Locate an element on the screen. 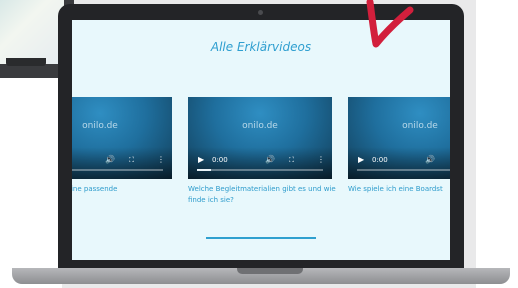 The image size is (518, 288). laptop-notch is located at coordinates (270, 271).